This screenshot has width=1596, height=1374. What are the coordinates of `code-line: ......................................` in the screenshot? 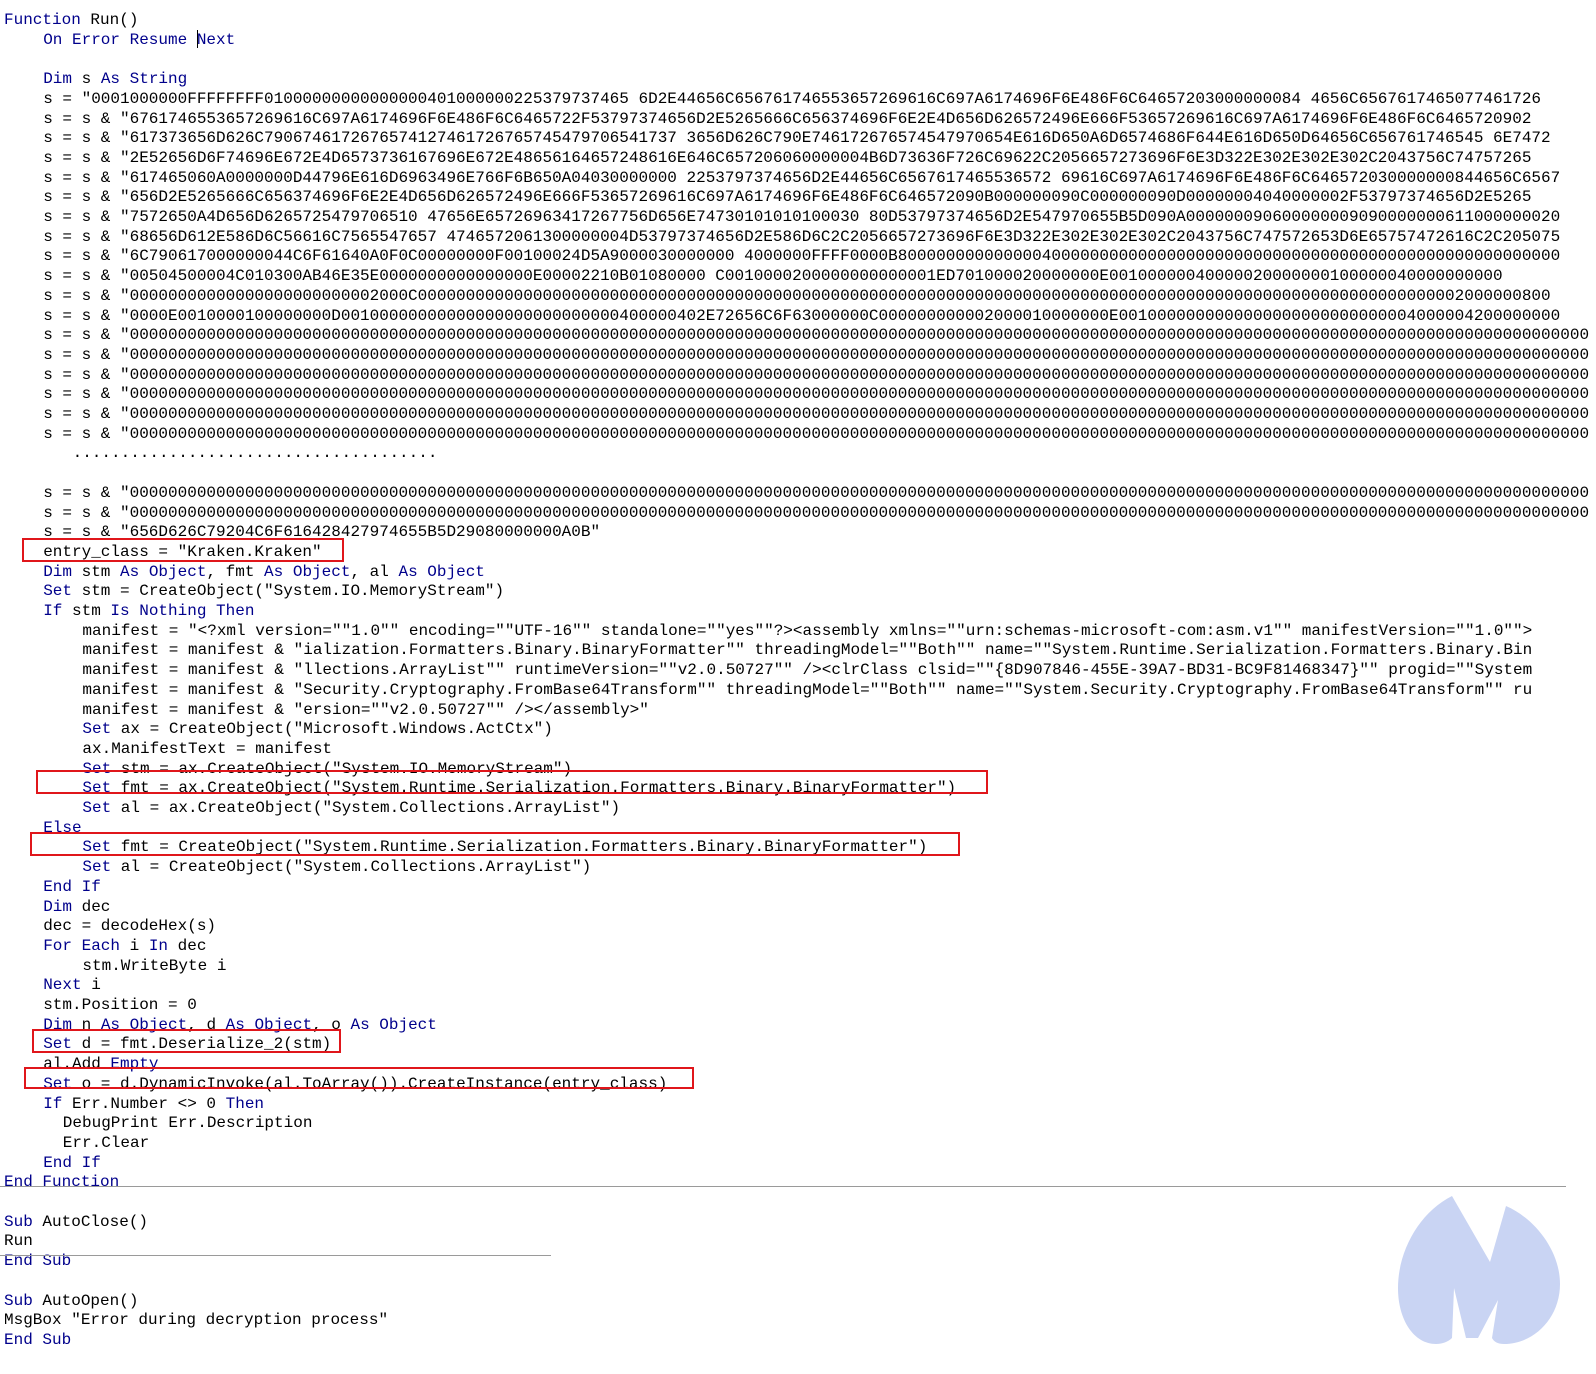 It's located at (798, 453).